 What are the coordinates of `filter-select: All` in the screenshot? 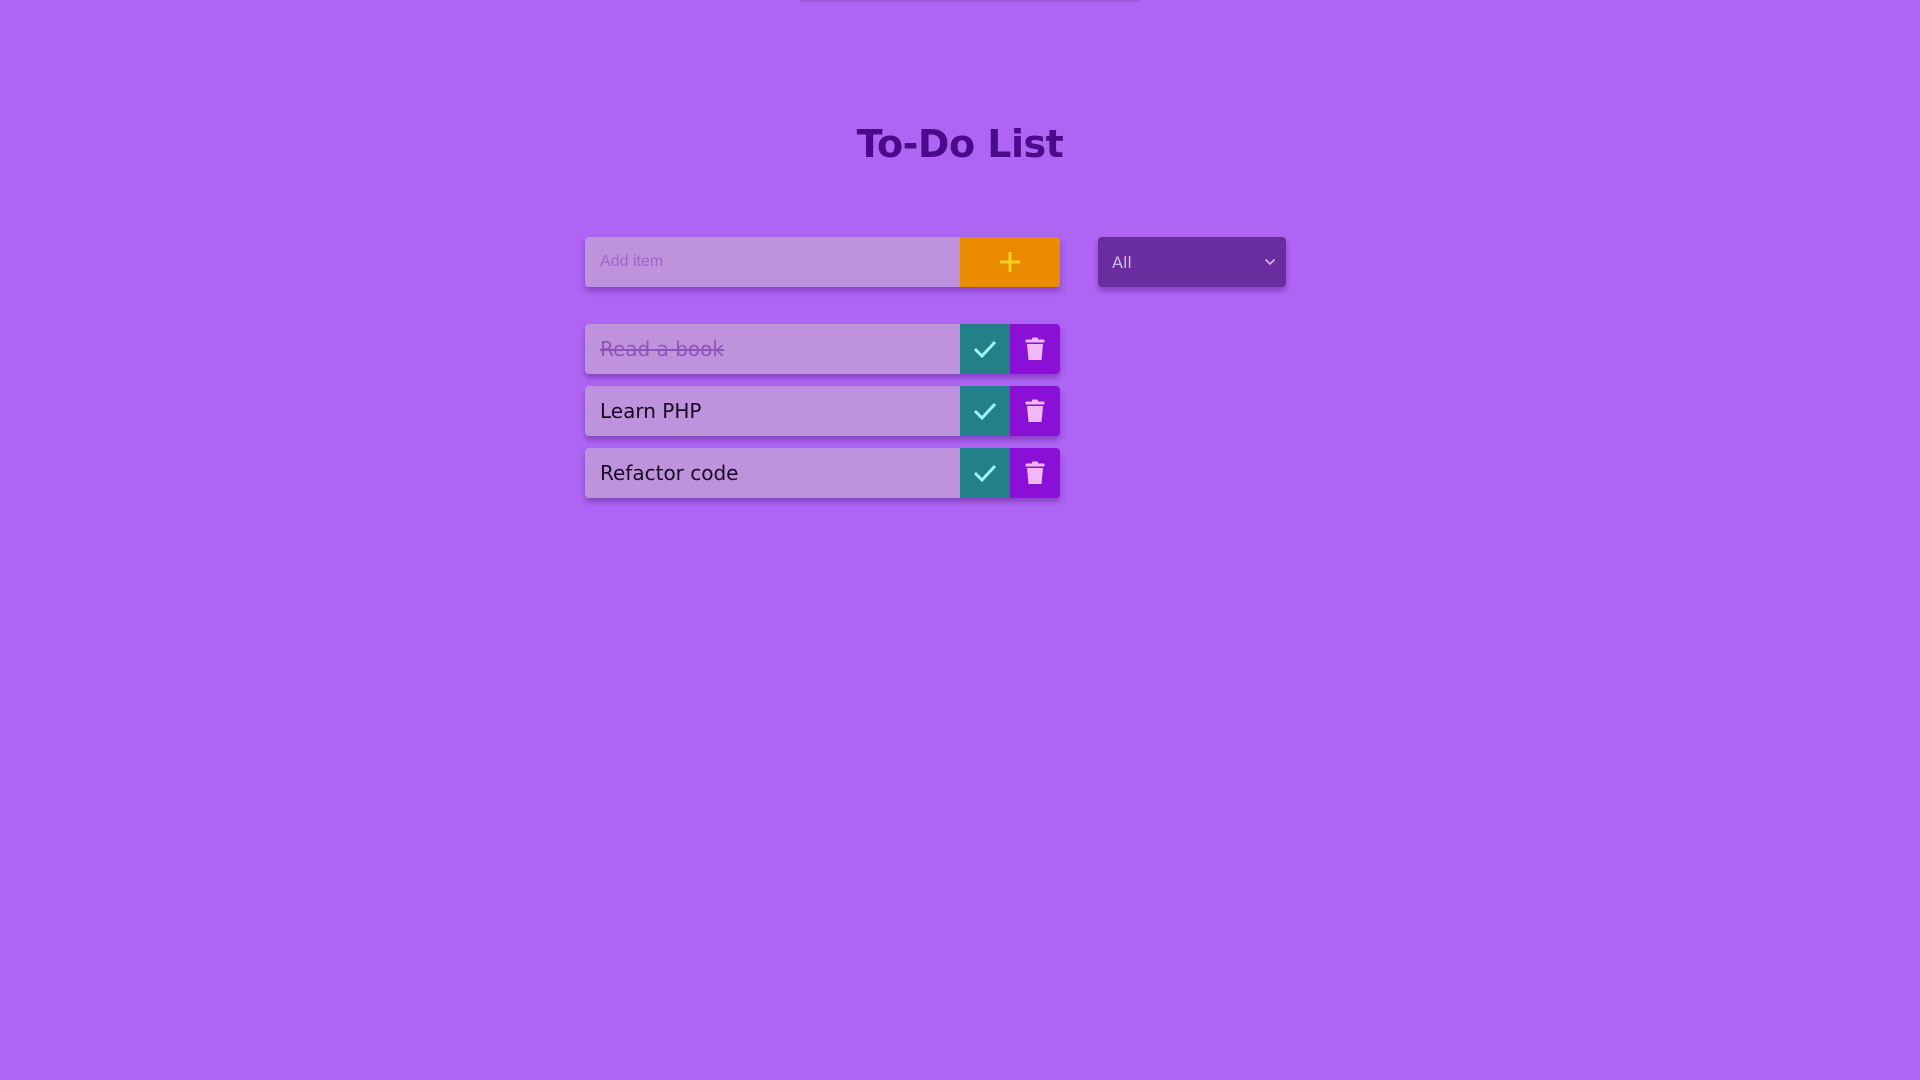 It's located at (1192, 262).